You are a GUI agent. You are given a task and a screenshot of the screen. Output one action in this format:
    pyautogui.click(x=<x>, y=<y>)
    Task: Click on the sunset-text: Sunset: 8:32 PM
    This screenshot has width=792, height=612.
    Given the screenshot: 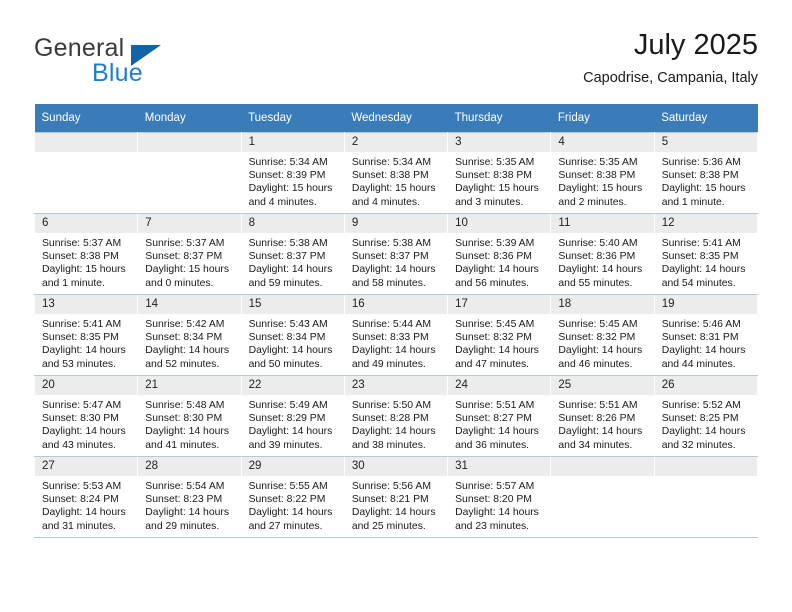 What is the action you would take?
    pyautogui.click(x=597, y=338)
    